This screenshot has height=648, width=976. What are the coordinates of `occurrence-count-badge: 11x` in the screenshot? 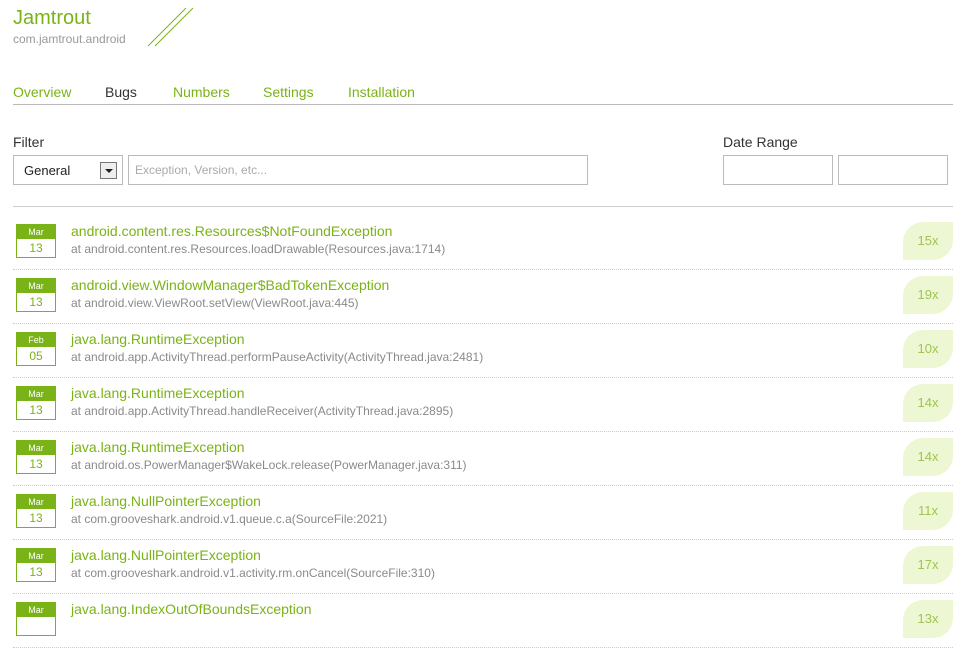 It's located at (928, 511).